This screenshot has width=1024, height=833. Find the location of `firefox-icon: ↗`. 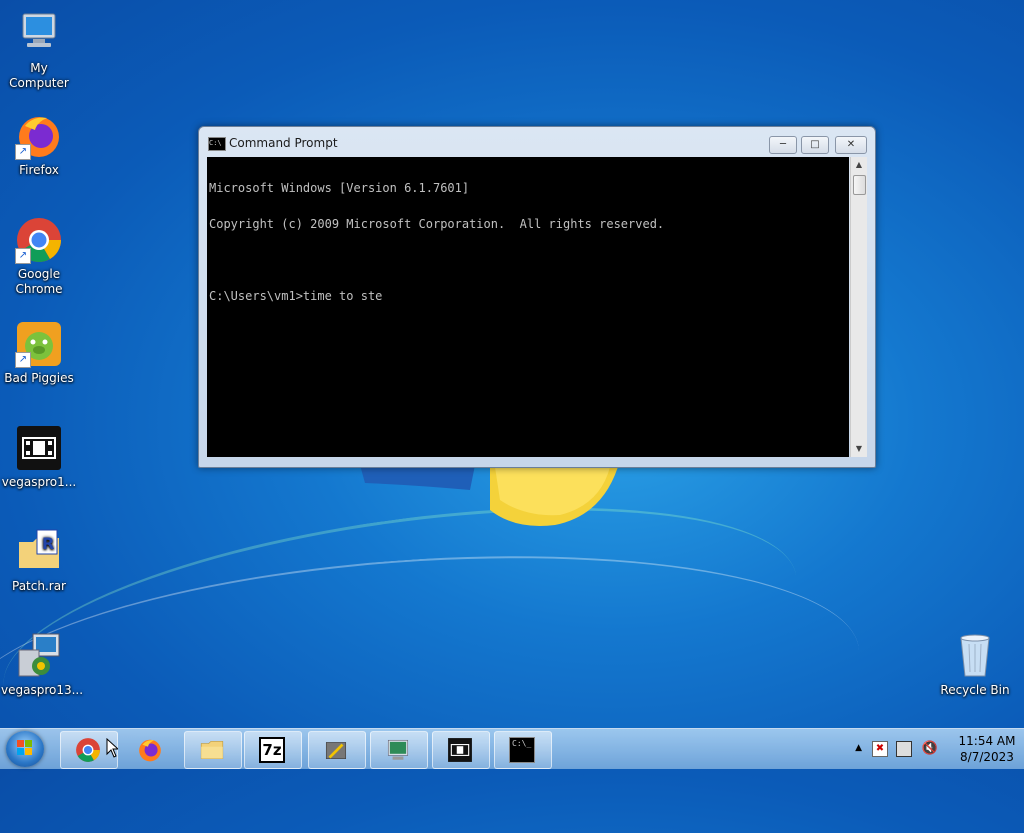

firefox-icon: ↗ is located at coordinates (39, 136).